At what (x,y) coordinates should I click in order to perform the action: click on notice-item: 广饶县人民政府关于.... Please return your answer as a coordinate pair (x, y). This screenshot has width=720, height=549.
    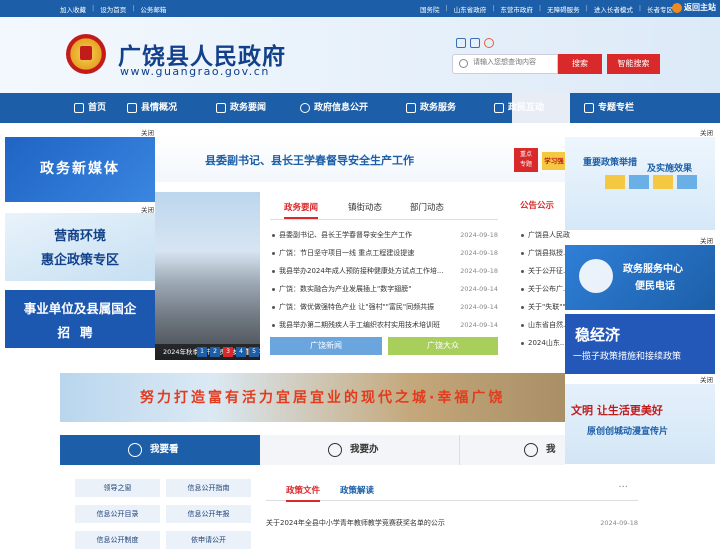
    Looking at the image, I should click on (545, 235).